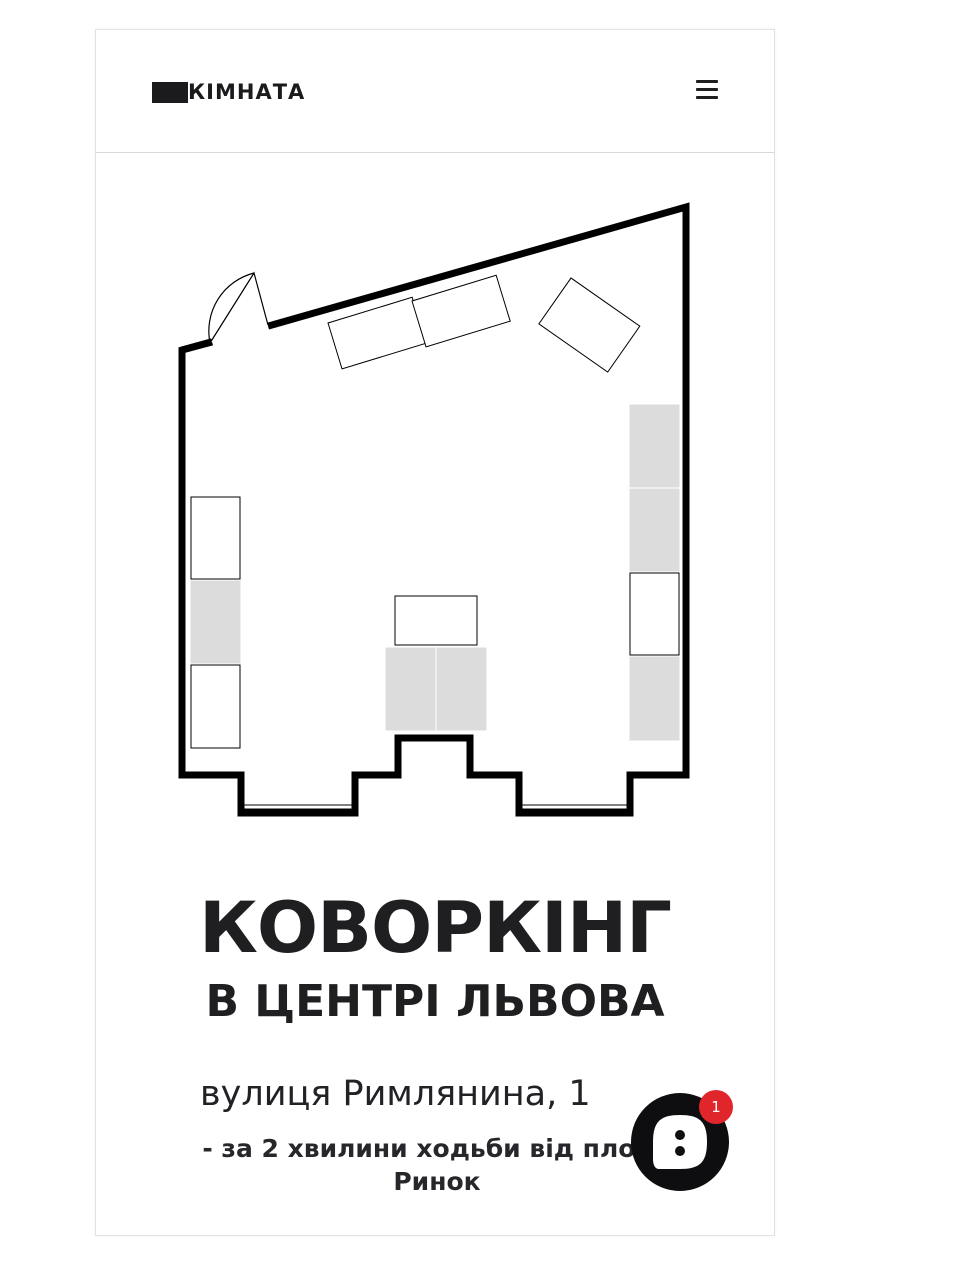 This screenshot has height=1280, width=959. Describe the element at coordinates (461, 689) in the screenshot. I see `desk-center-right` at that location.